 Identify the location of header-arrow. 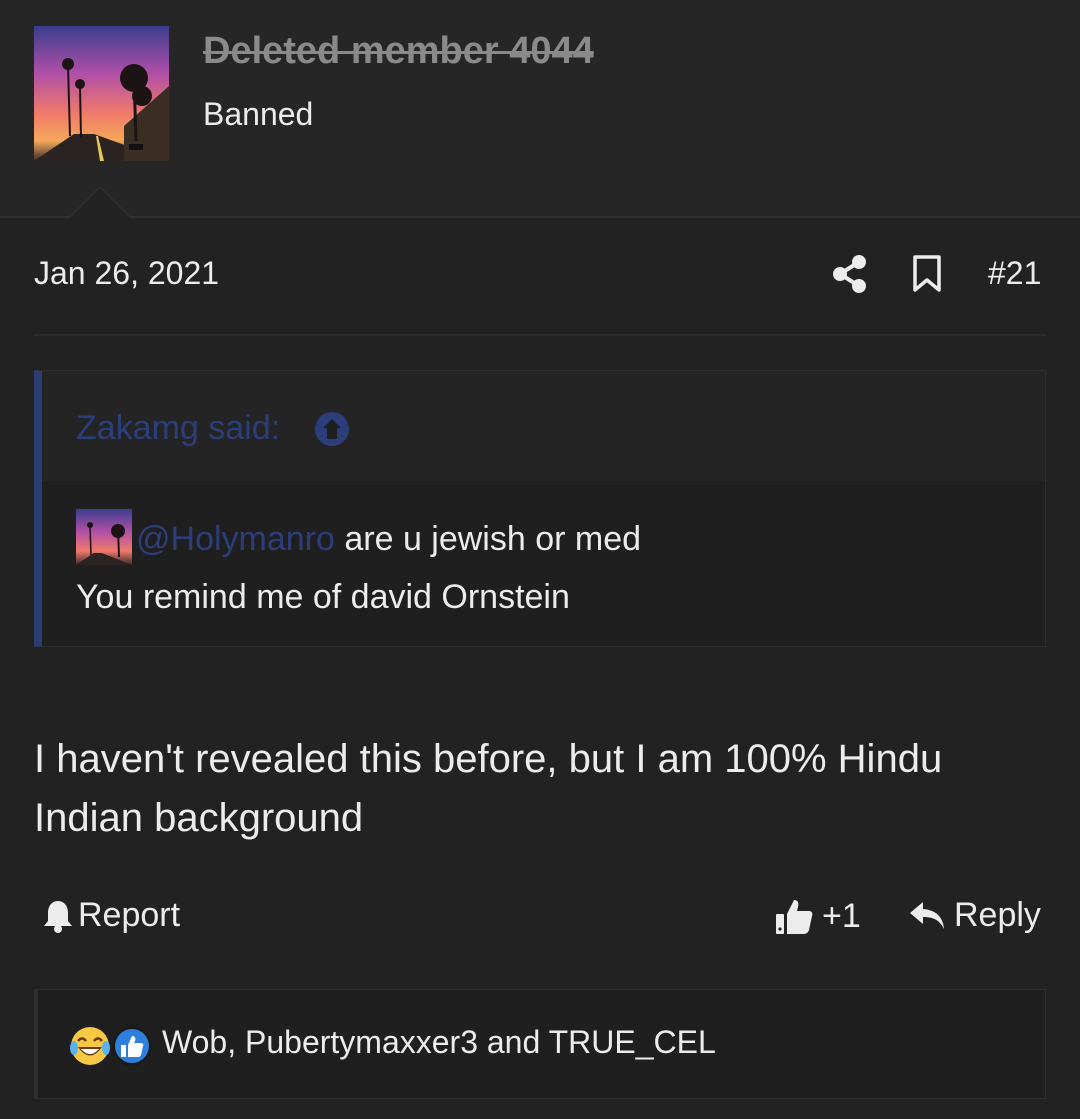
(100, 203).